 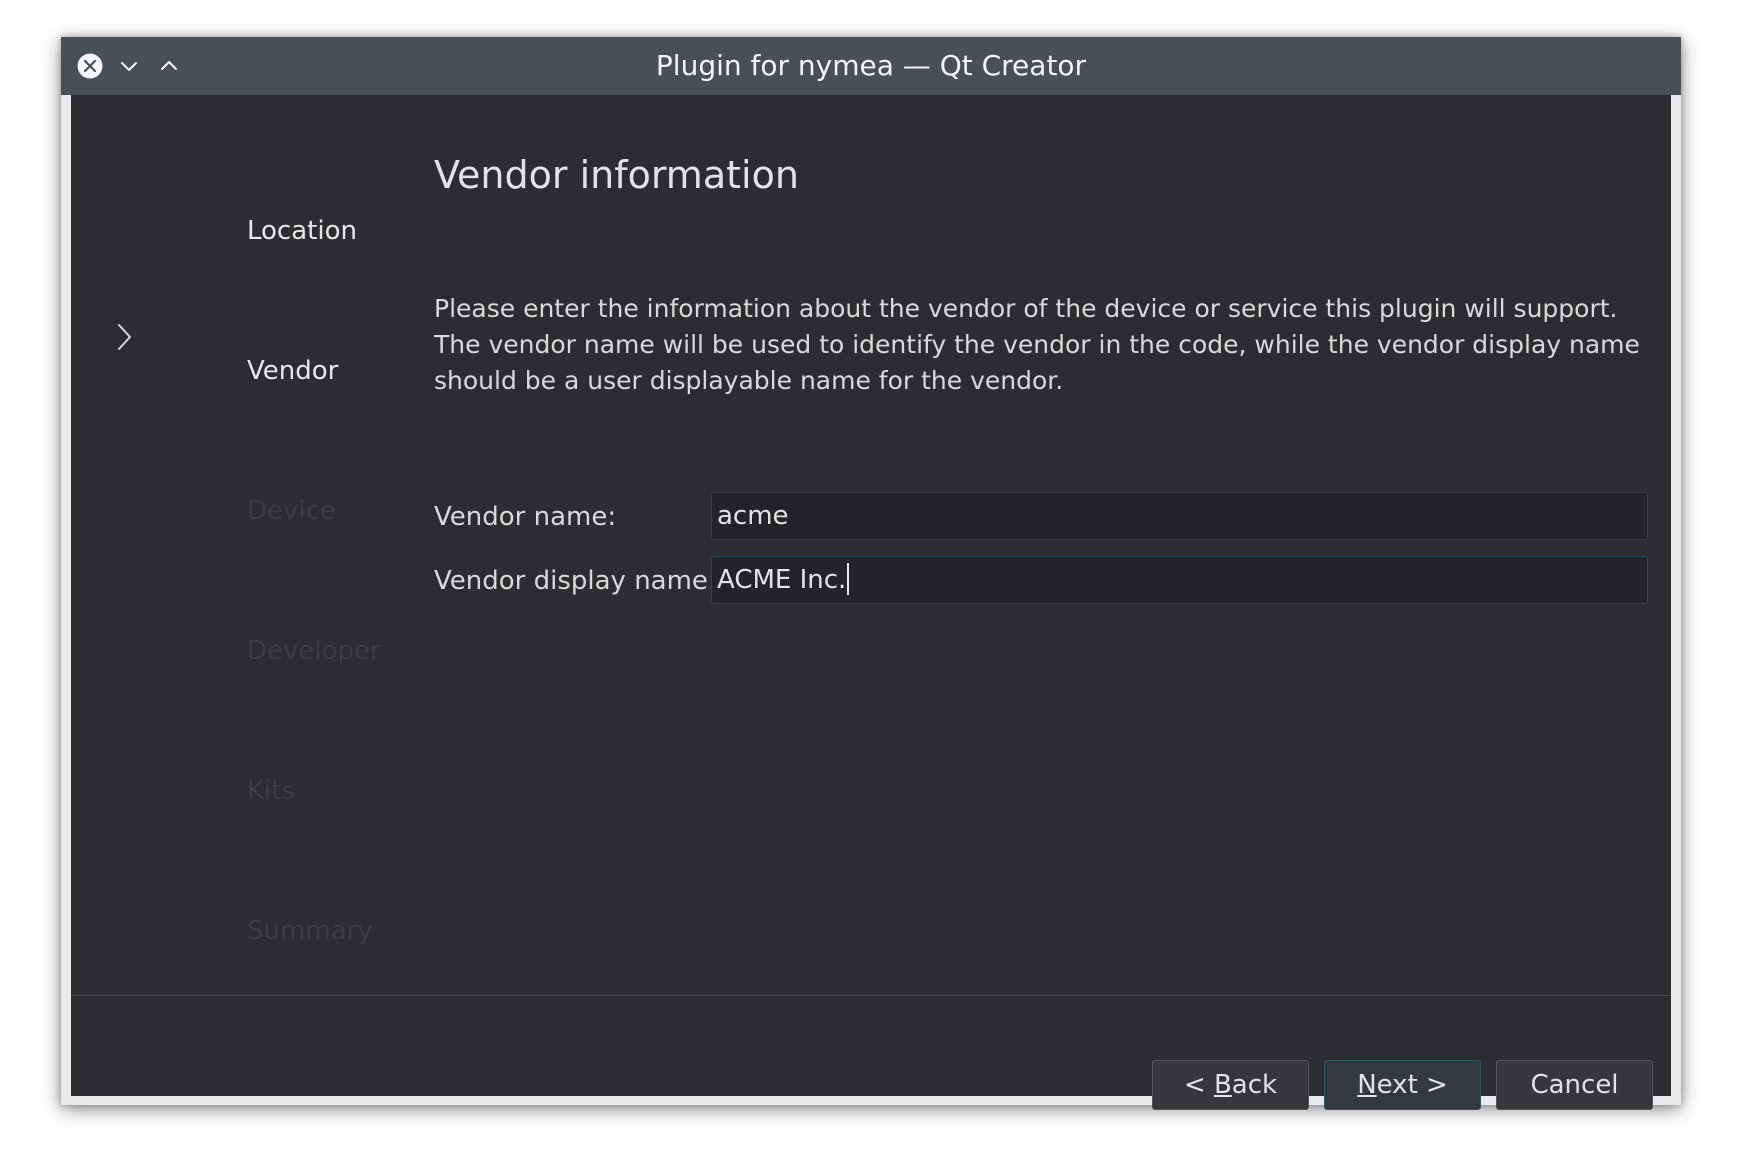 What do you see at coordinates (1179, 516) in the screenshot?
I see `vendor-name-input: acme` at bounding box center [1179, 516].